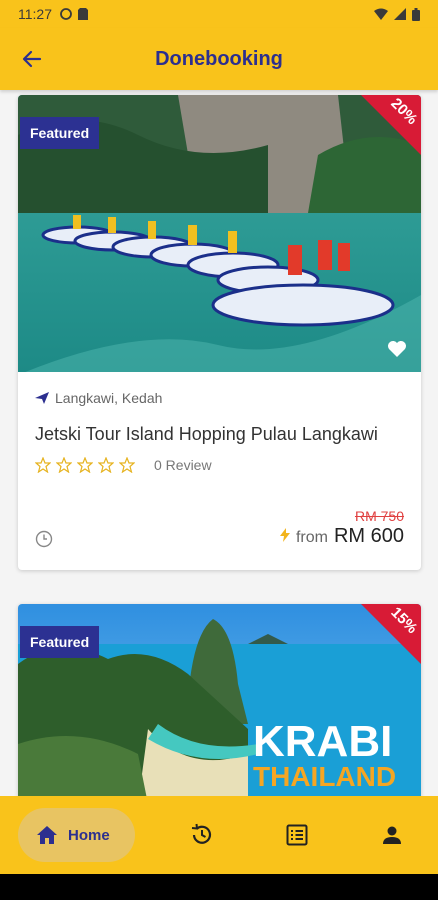 Image resolution: width=438 pixels, height=900 pixels. What do you see at coordinates (44, 539) in the screenshot?
I see `clock-icon` at bounding box center [44, 539].